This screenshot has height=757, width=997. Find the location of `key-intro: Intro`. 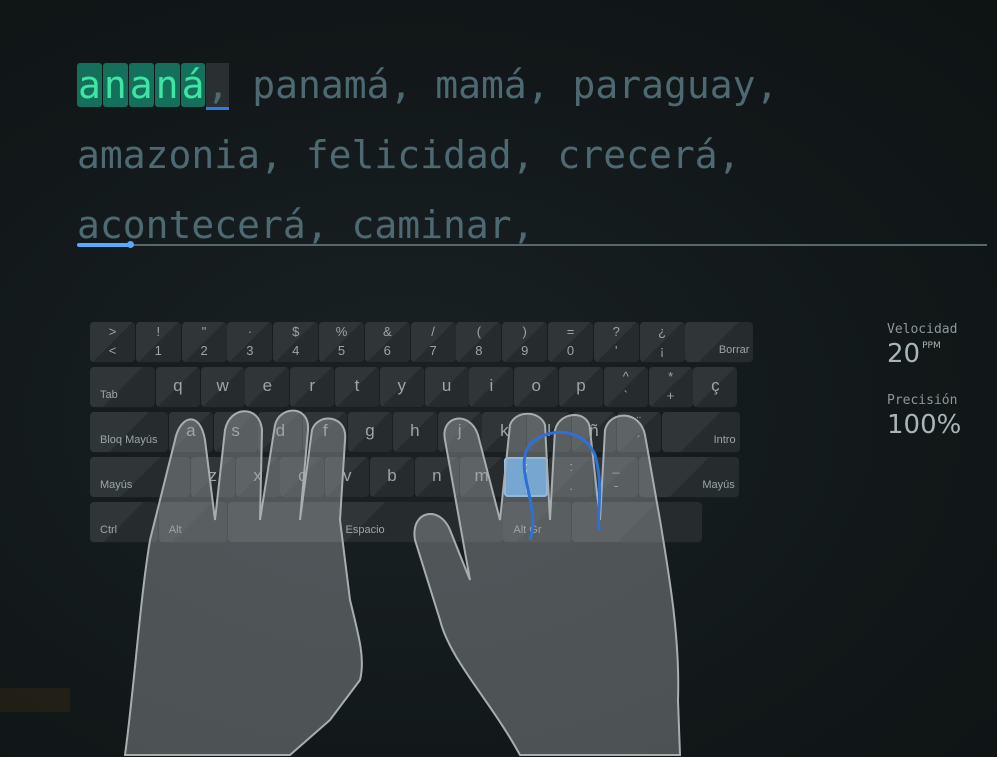

key-intro: Intro is located at coordinates (700, 432).